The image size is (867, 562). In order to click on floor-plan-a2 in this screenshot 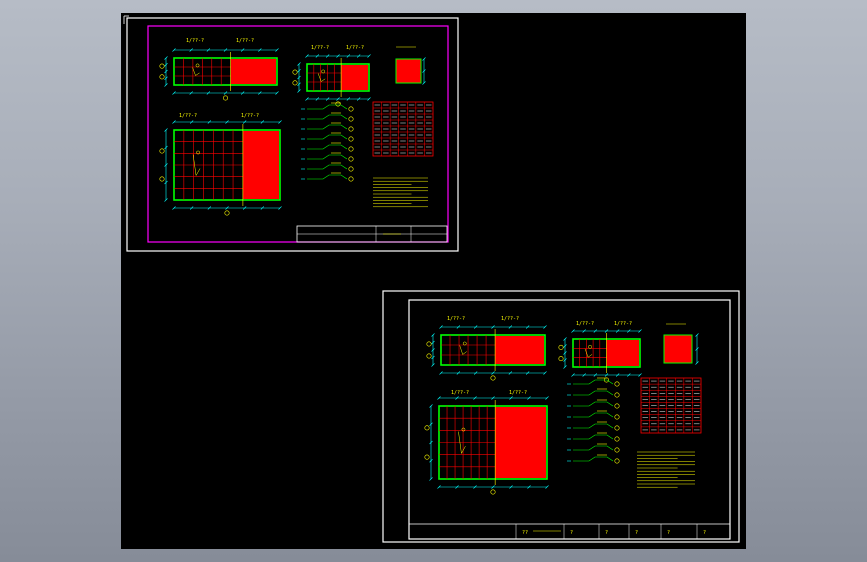, I will do `click(331, 80)`.